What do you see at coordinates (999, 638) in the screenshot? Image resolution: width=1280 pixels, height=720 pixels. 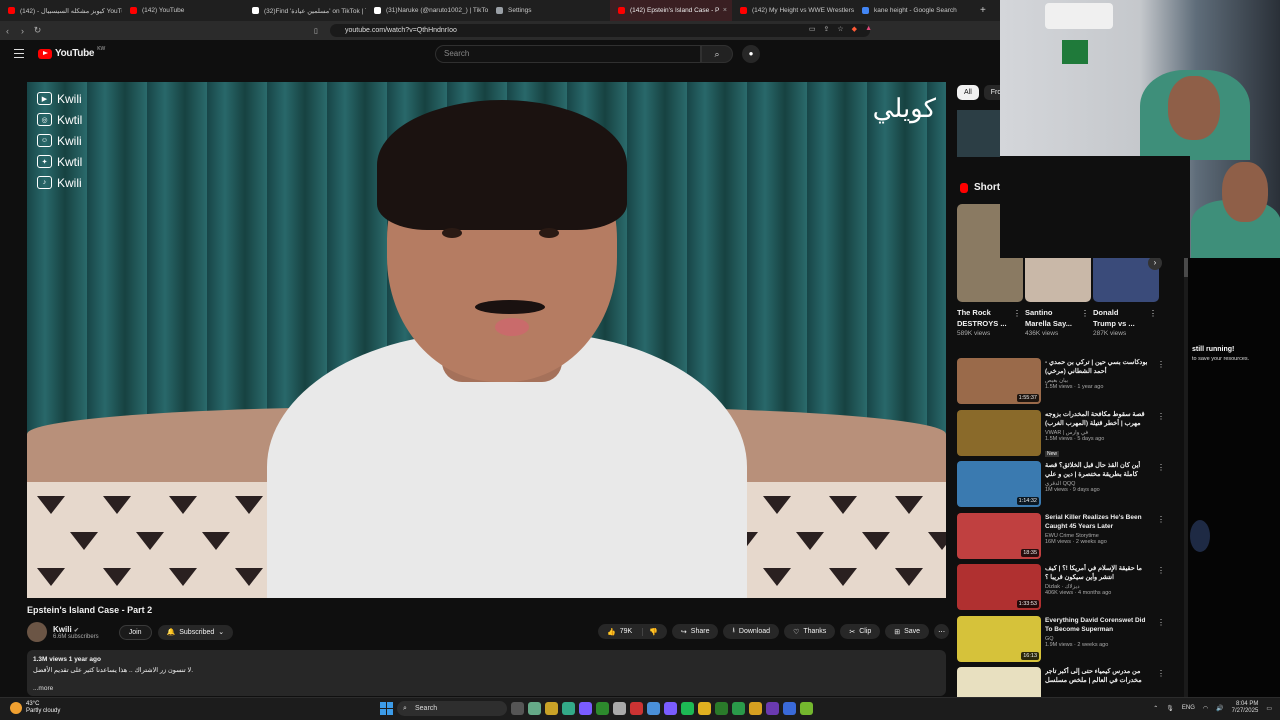 I see `video-thumbnail: 16:13` at bounding box center [999, 638].